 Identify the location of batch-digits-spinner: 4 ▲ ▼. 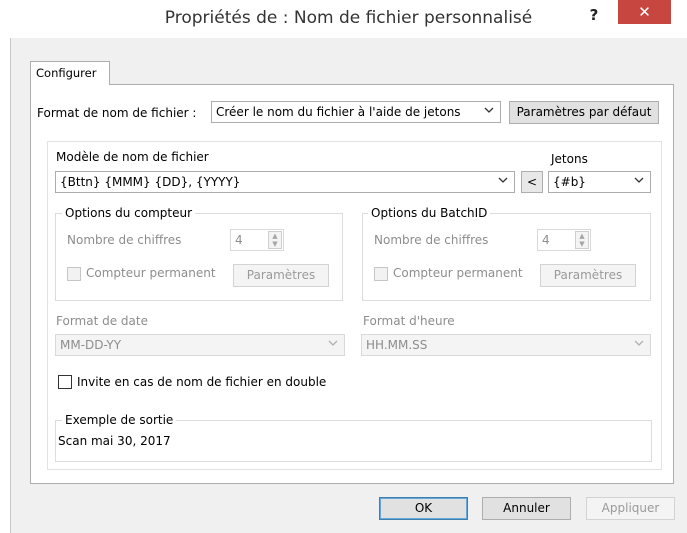
(564, 240).